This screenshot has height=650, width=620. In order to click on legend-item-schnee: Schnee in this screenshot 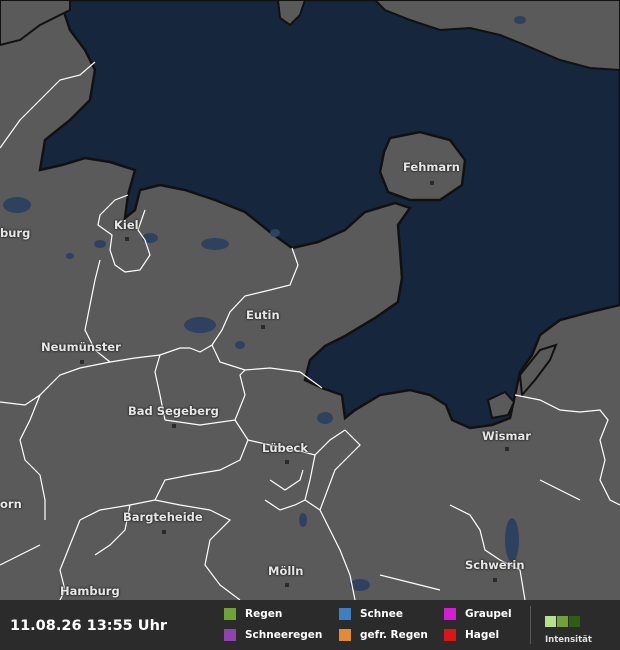, I will do `click(371, 614)`.